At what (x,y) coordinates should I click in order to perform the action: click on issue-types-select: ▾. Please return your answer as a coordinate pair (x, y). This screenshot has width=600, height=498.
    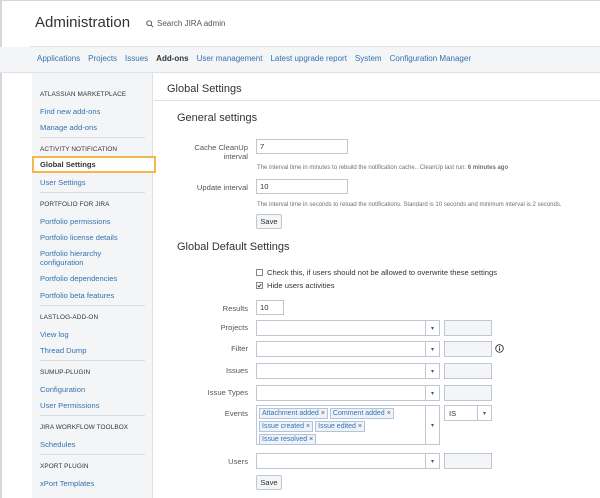
    Looking at the image, I should click on (348, 393).